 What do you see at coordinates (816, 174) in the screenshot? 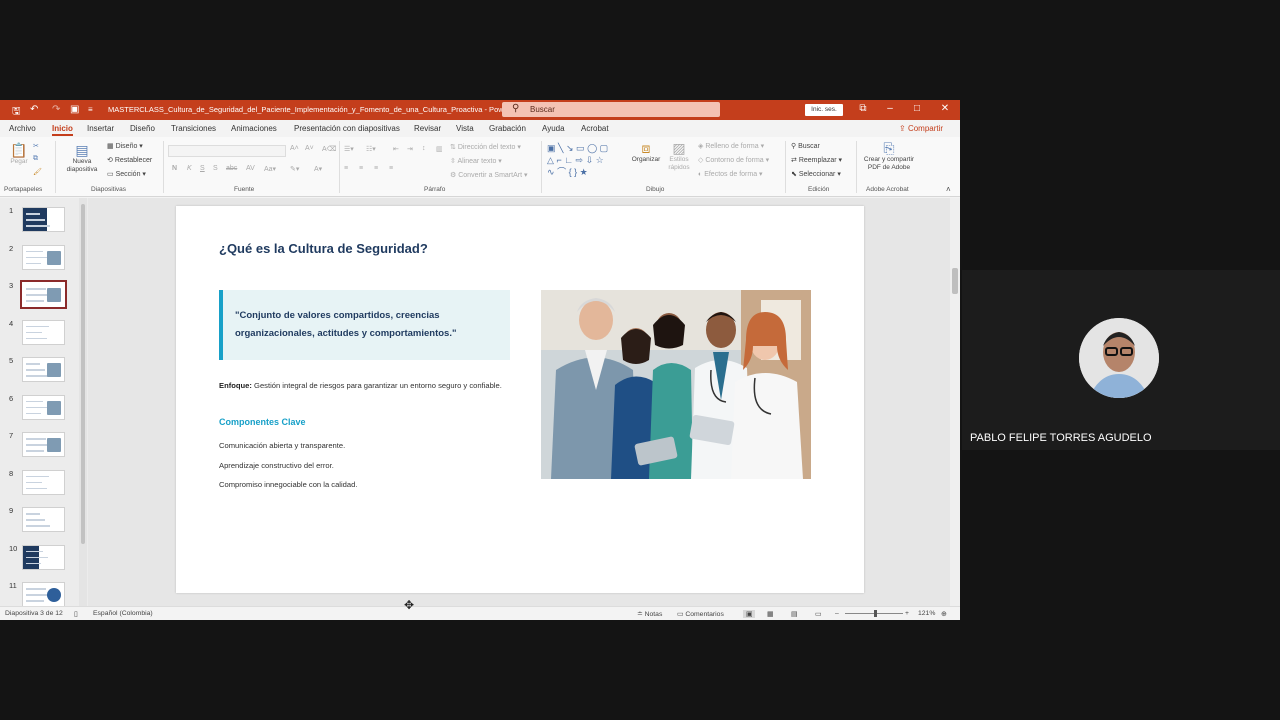
I see `select-button: ⬉ Seleccionar ▾` at bounding box center [816, 174].